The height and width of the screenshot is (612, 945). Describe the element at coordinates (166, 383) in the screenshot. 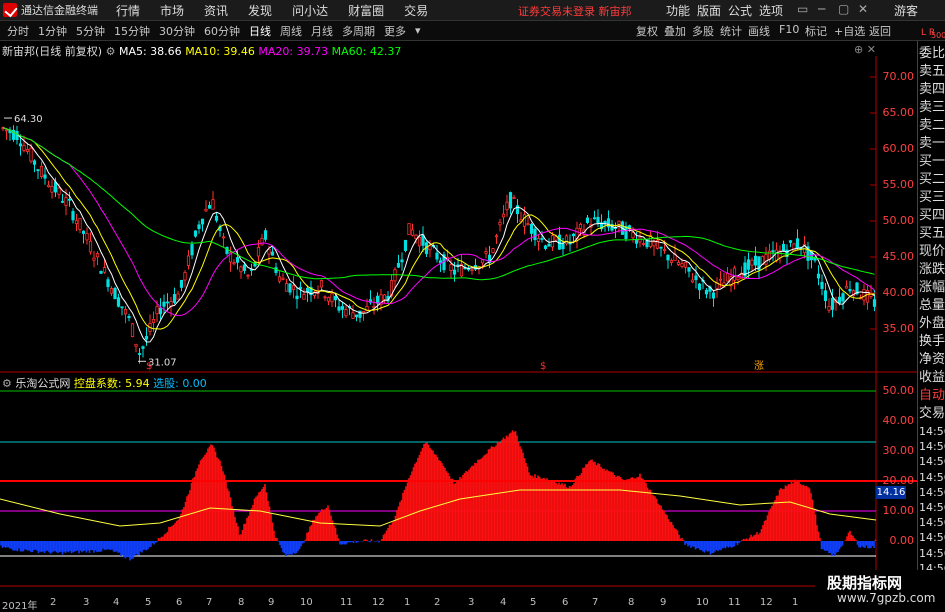

I see `pick-label: 选股:` at that location.